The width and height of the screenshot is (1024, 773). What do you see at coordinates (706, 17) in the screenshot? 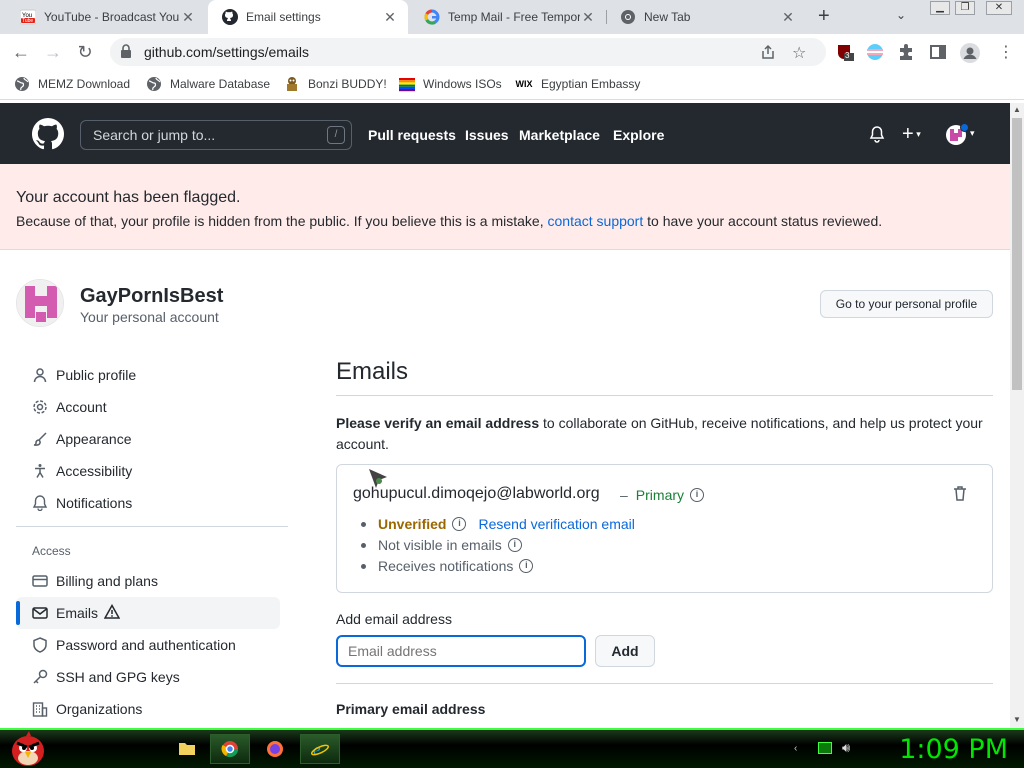
I see `tab-new-tab: New Tab ✕` at bounding box center [706, 17].